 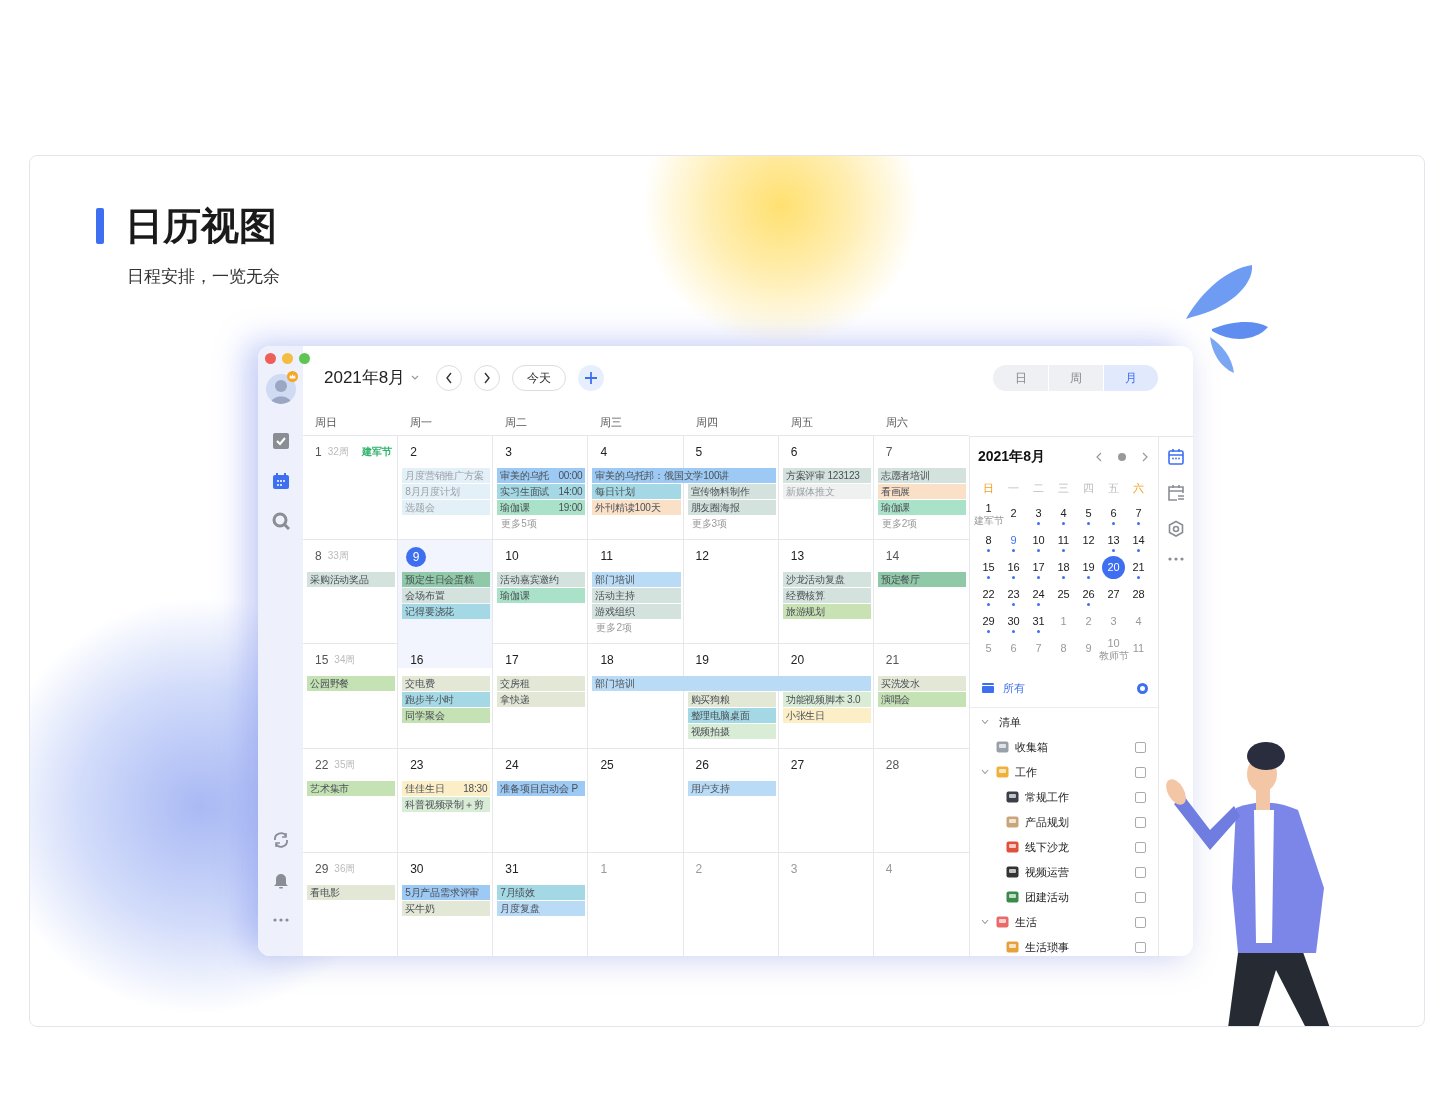 What do you see at coordinates (487, 378) in the screenshot?
I see `next-button` at bounding box center [487, 378].